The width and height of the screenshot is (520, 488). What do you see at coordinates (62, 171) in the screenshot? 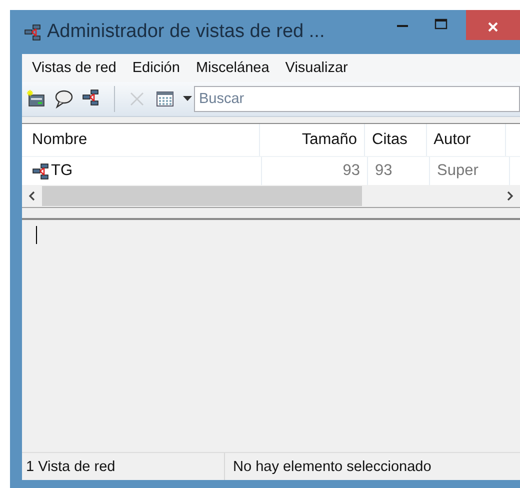
I see `table-cell: TG` at bounding box center [62, 171].